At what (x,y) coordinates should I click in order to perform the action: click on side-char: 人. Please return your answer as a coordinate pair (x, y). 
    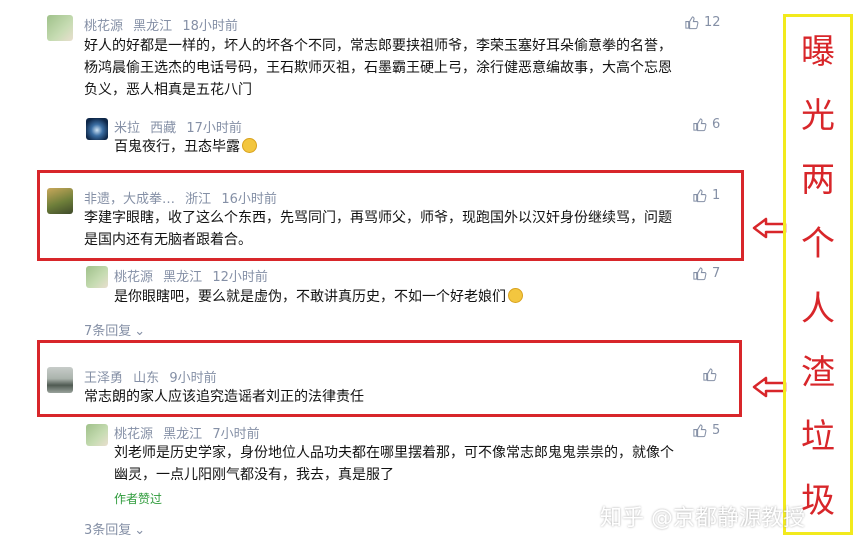
    Looking at the image, I should click on (818, 308).